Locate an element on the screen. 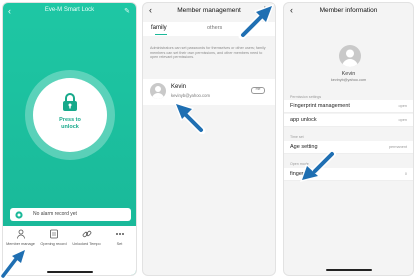 Image resolution: width=416 pixels, height=278 pixels. tab-label: Opening record is located at coordinates (53, 244).